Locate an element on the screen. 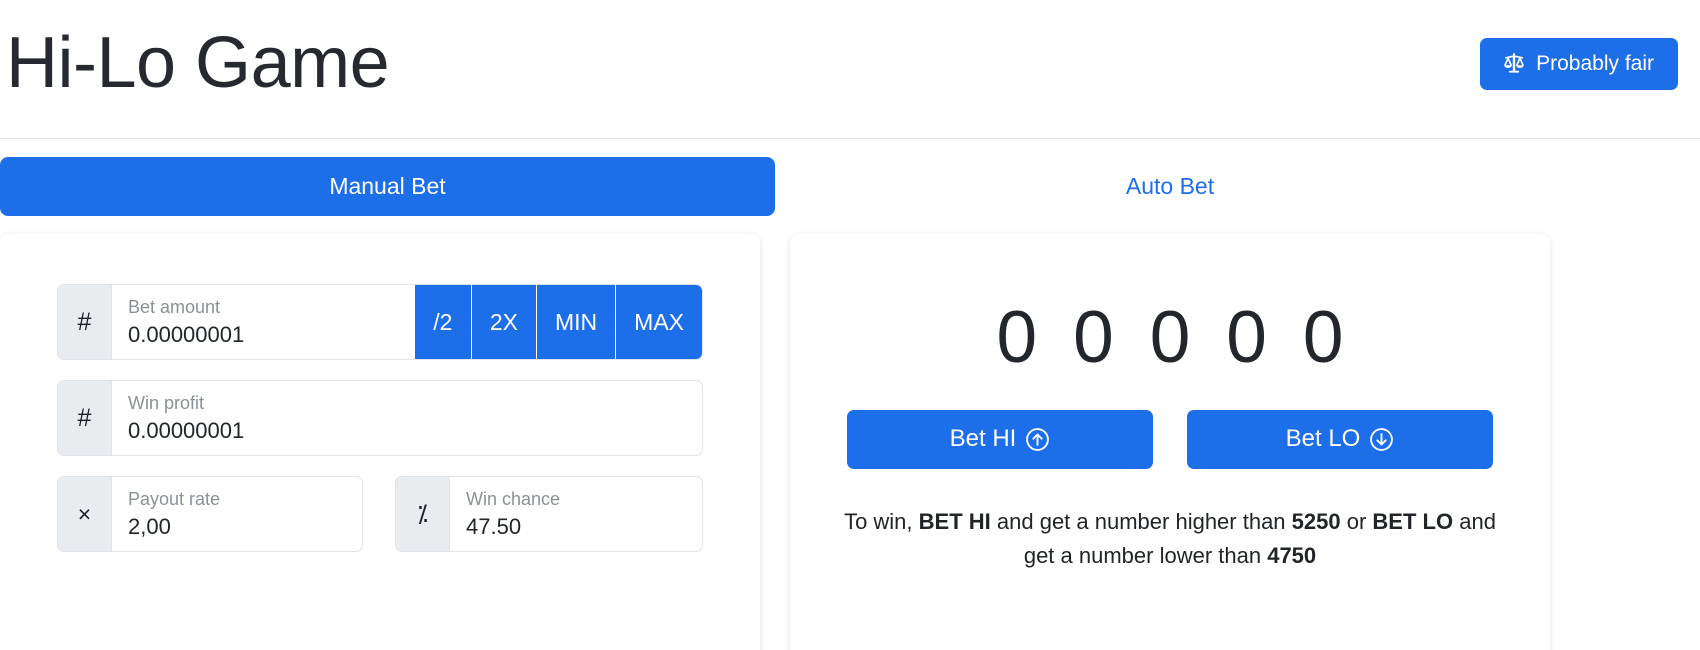  win-profit-row: # Win profit 0.00000001 is located at coordinates (380, 418).